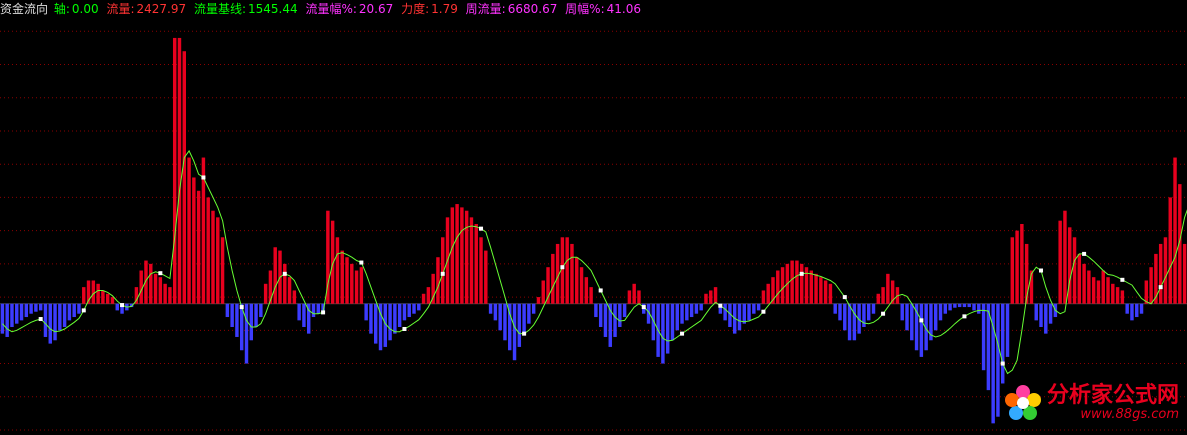 The height and width of the screenshot is (435, 1187). What do you see at coordinates (85, 9) in the screenshot?
I see `axis-value: 0.00` at bounding box center [85, 9].